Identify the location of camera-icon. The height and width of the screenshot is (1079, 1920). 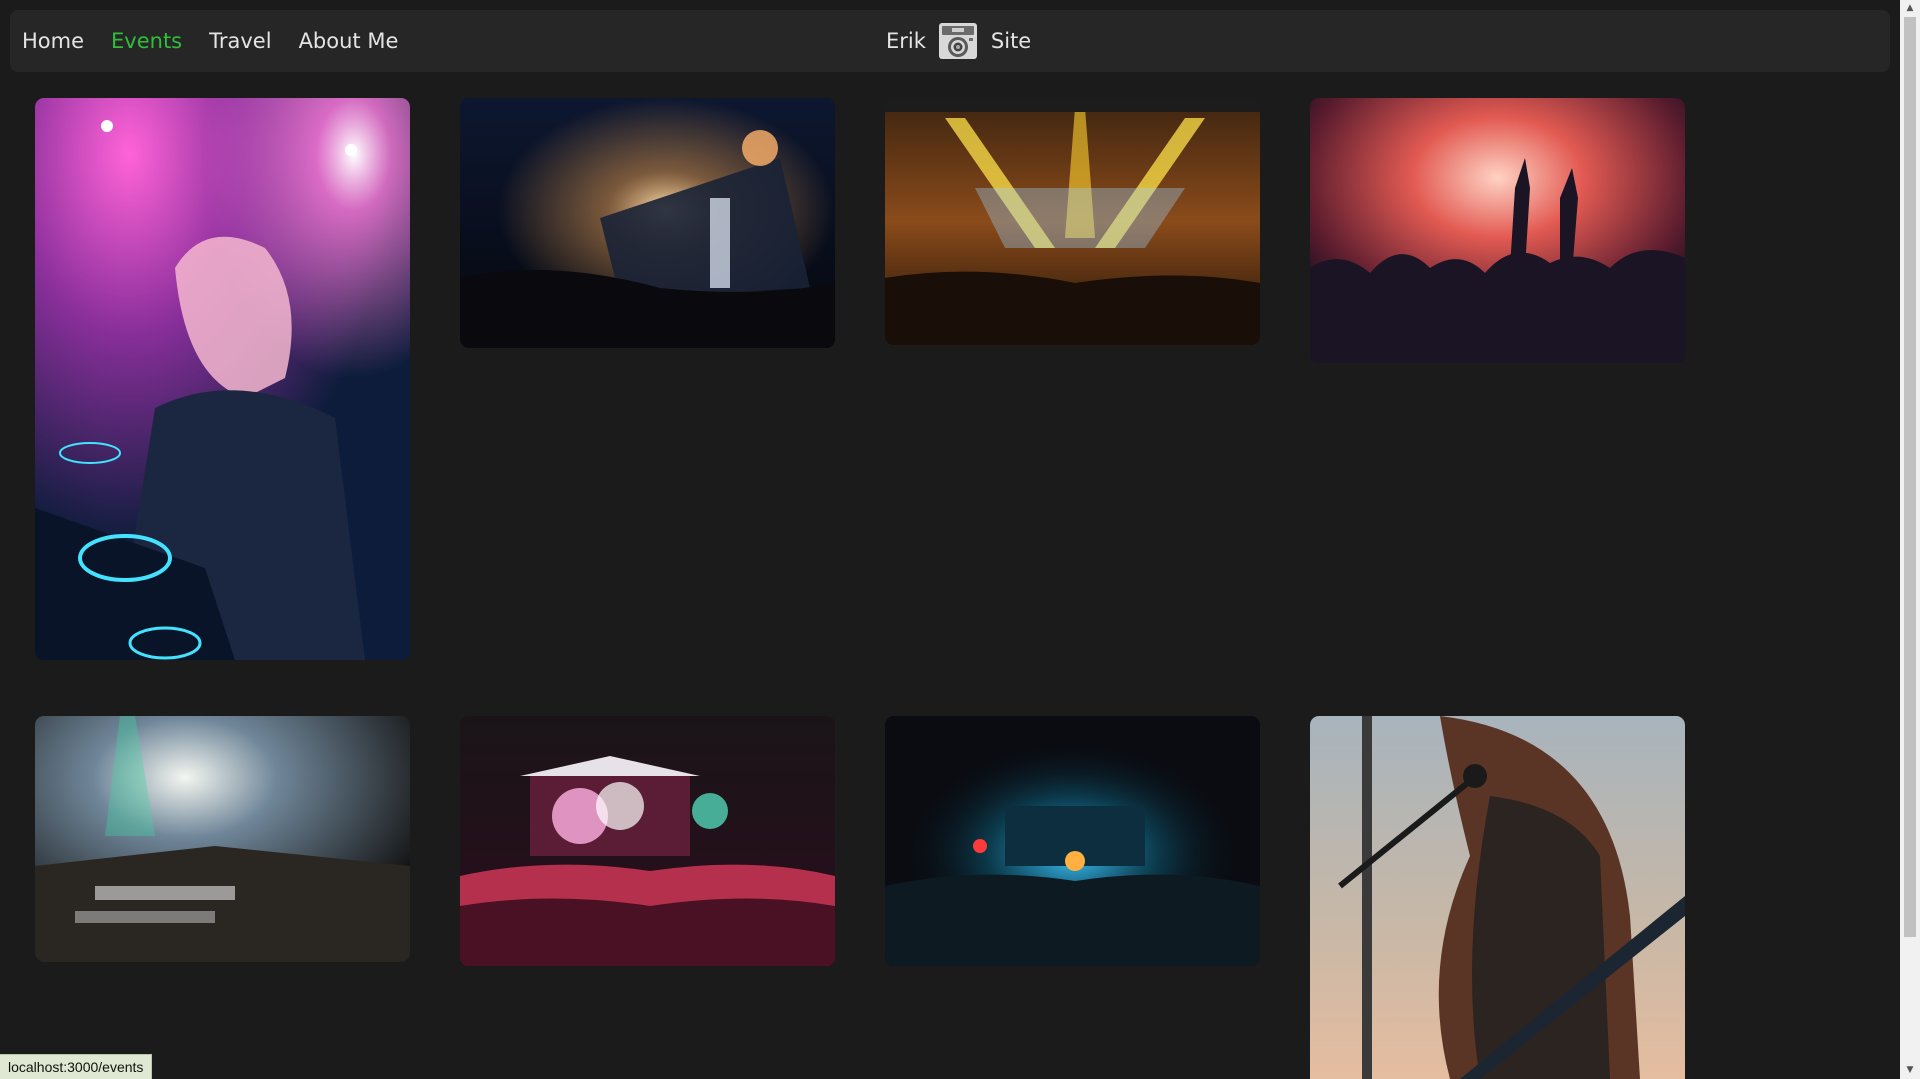
(957, 41).